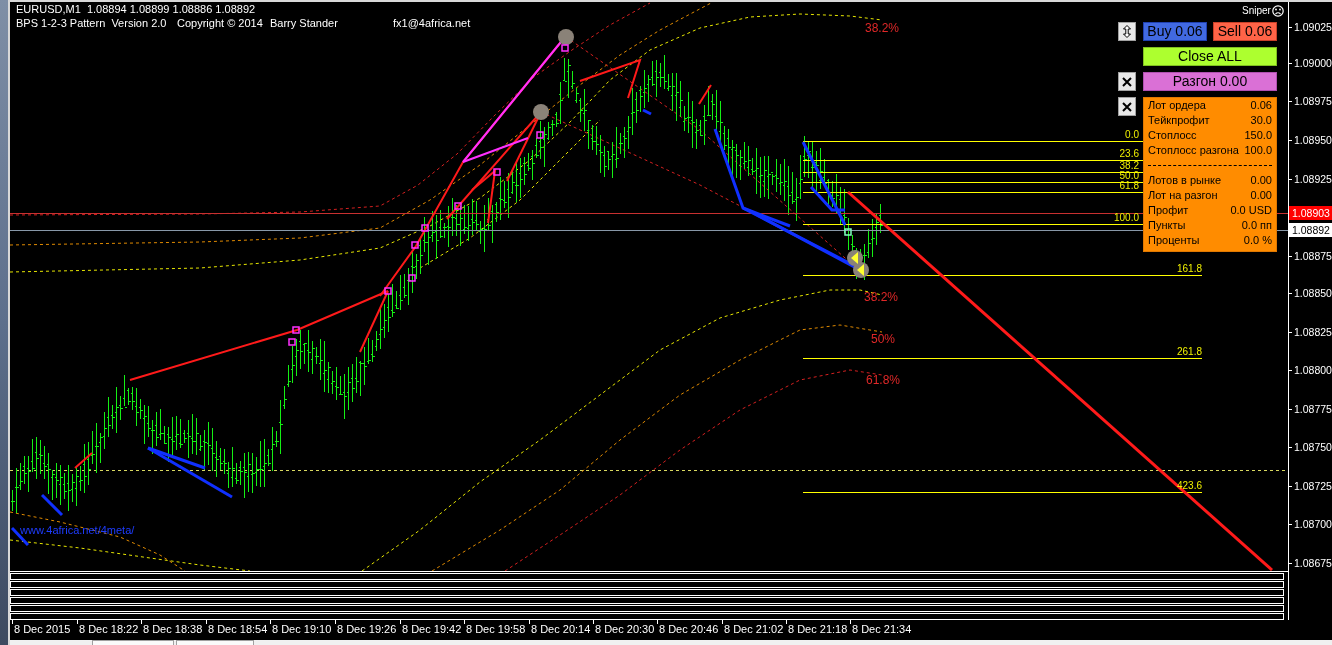 This screenshot has height=645, width=1332. Describe the element at coordinates (1261, 105) in the screenshot. I see `setting-value: 0.06` at that location.